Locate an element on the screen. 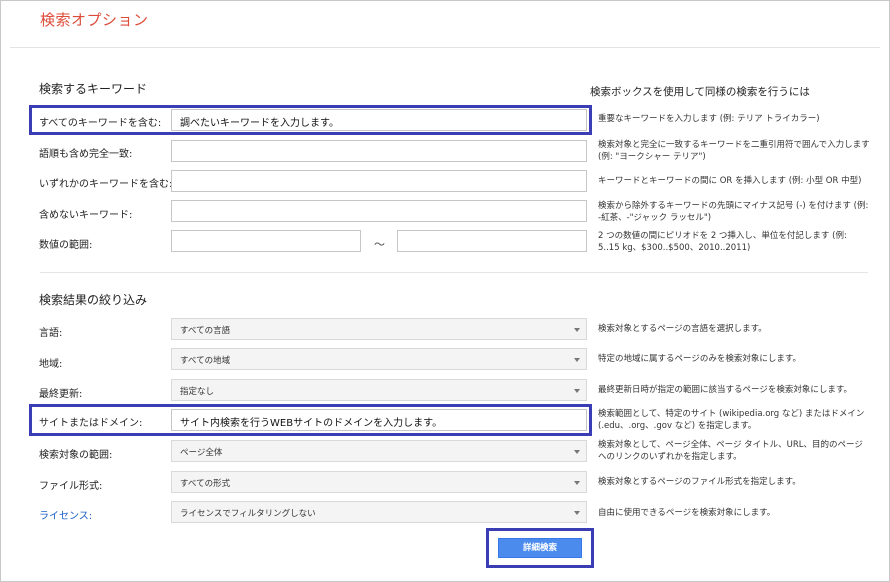  region-label: 地域: is located at coordinates (51, 364).